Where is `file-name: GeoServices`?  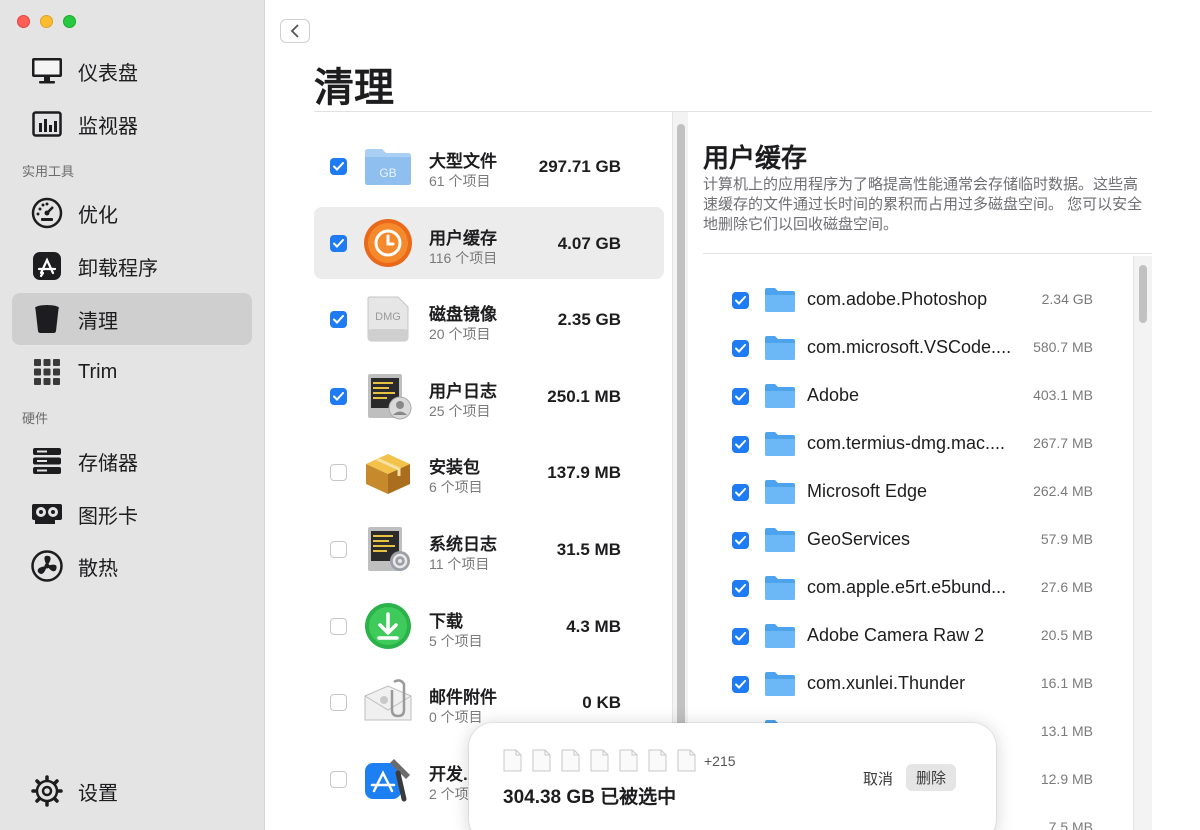 file-name: GeoServices is located at coordinates (859, 539).